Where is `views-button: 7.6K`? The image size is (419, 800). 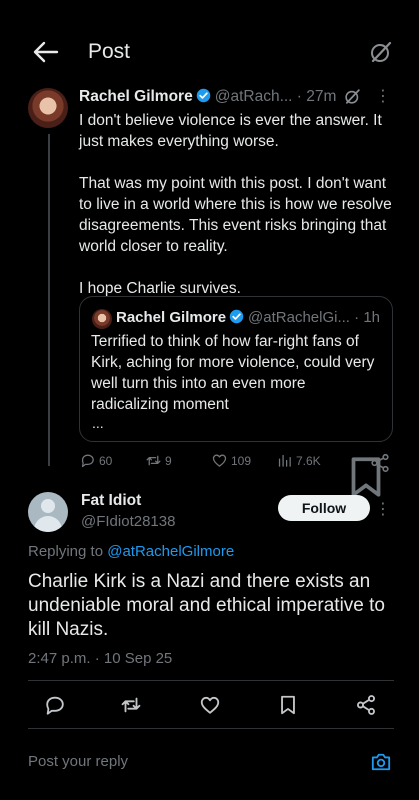 views-button: 7.6K is located at coordinates (298, 460).